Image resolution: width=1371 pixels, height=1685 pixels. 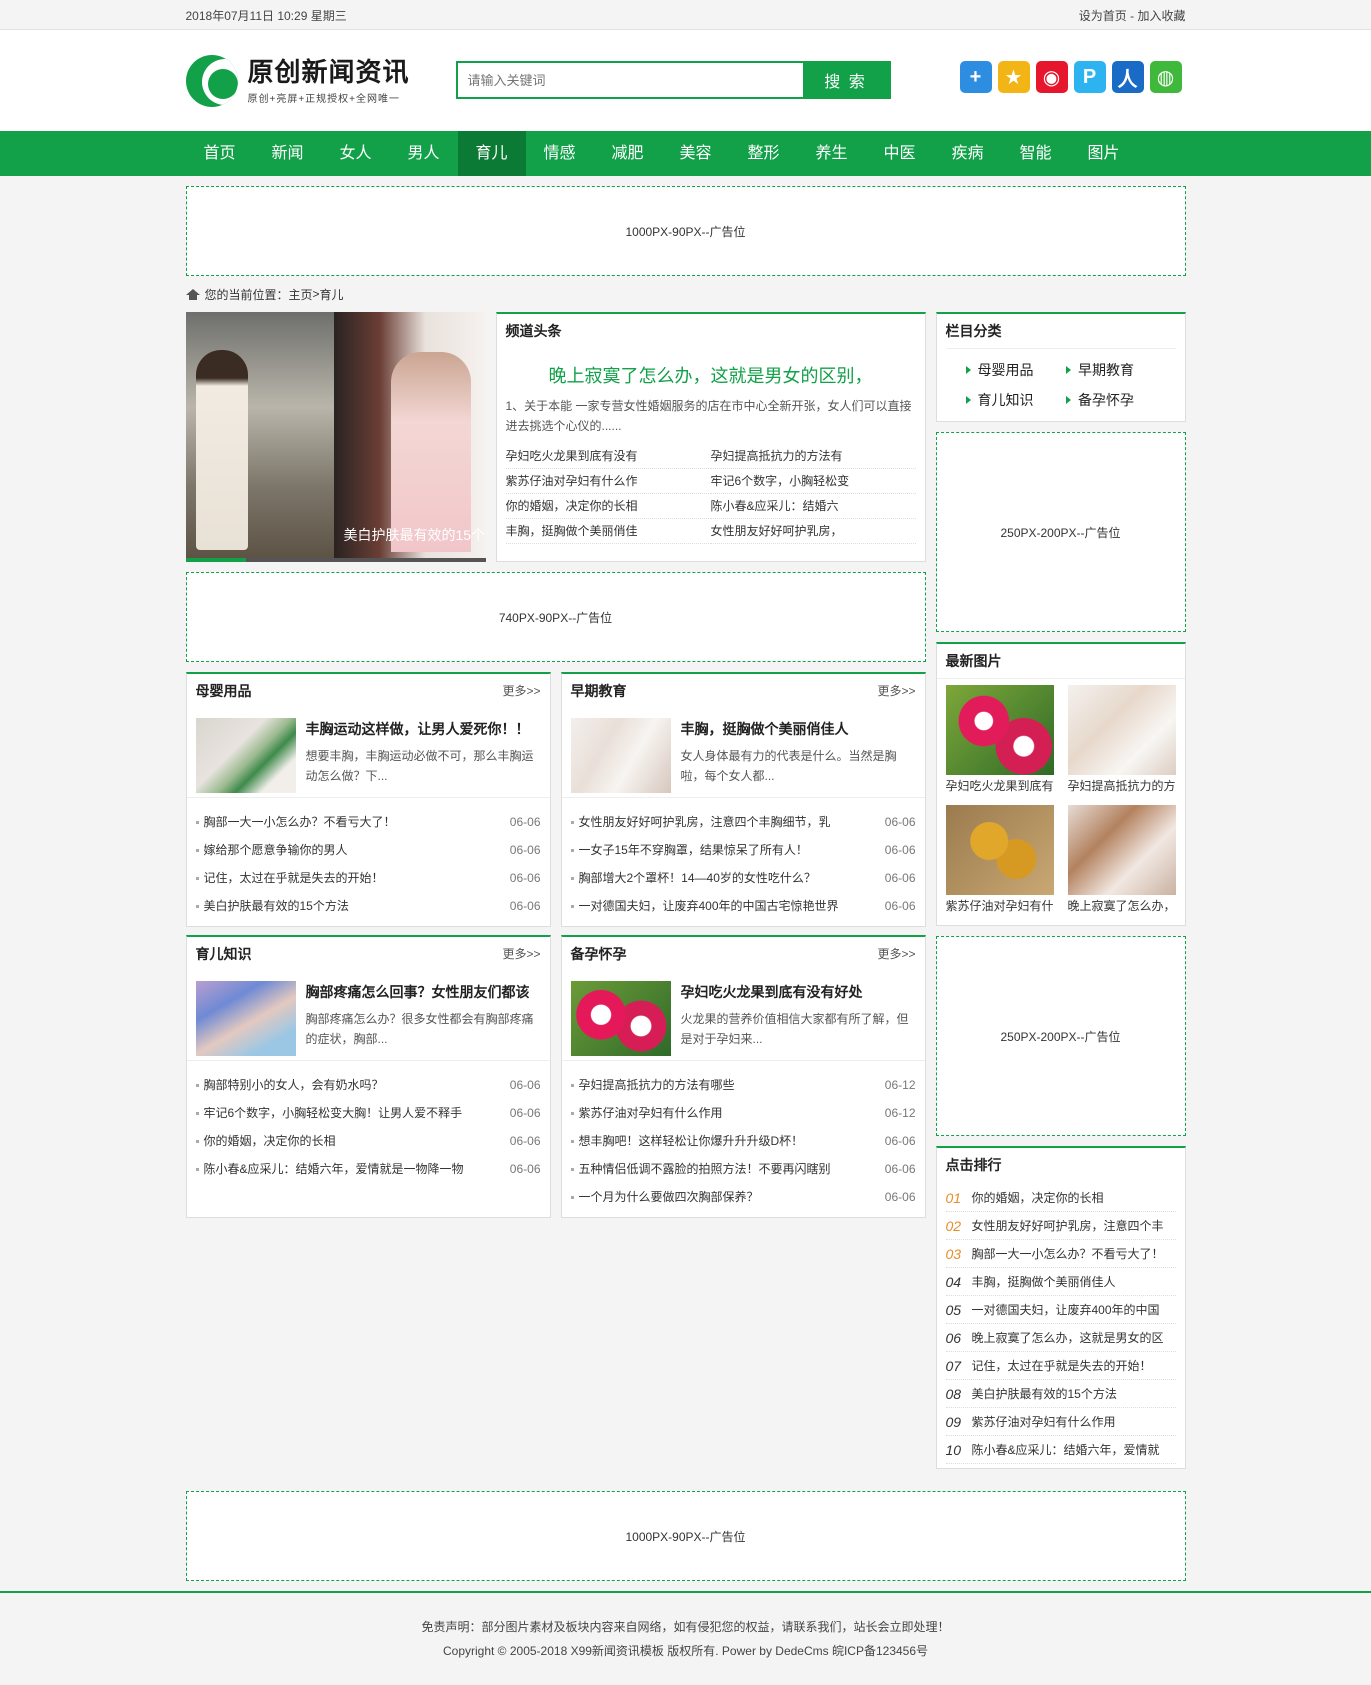 What do you see at coordinates (1060, 1036) in the screenshot?
I see `ad-sidebar-2: 250PX-200PX--广告位` at bounding box center [1060, 1036].